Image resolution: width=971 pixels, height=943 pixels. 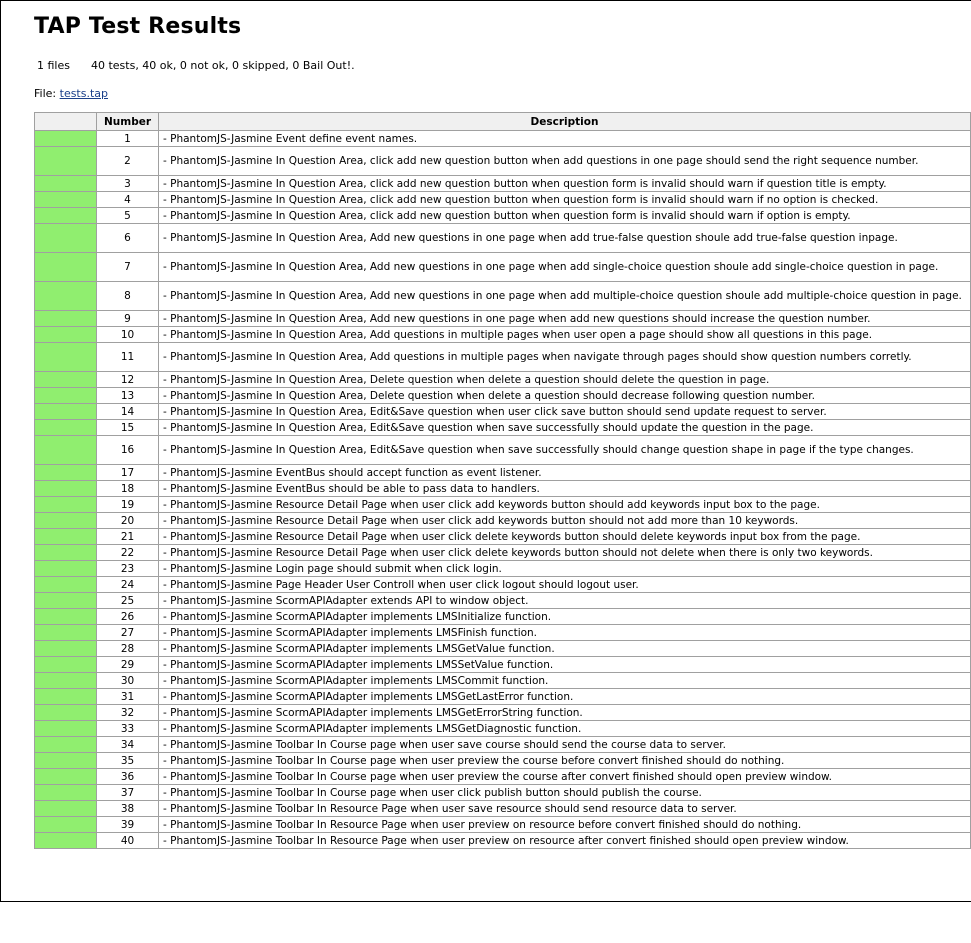 What do you see at coordinates (502, 121) in the screenshot?
I see `table-header-row: Number Description` at bounding box center [502, 121].